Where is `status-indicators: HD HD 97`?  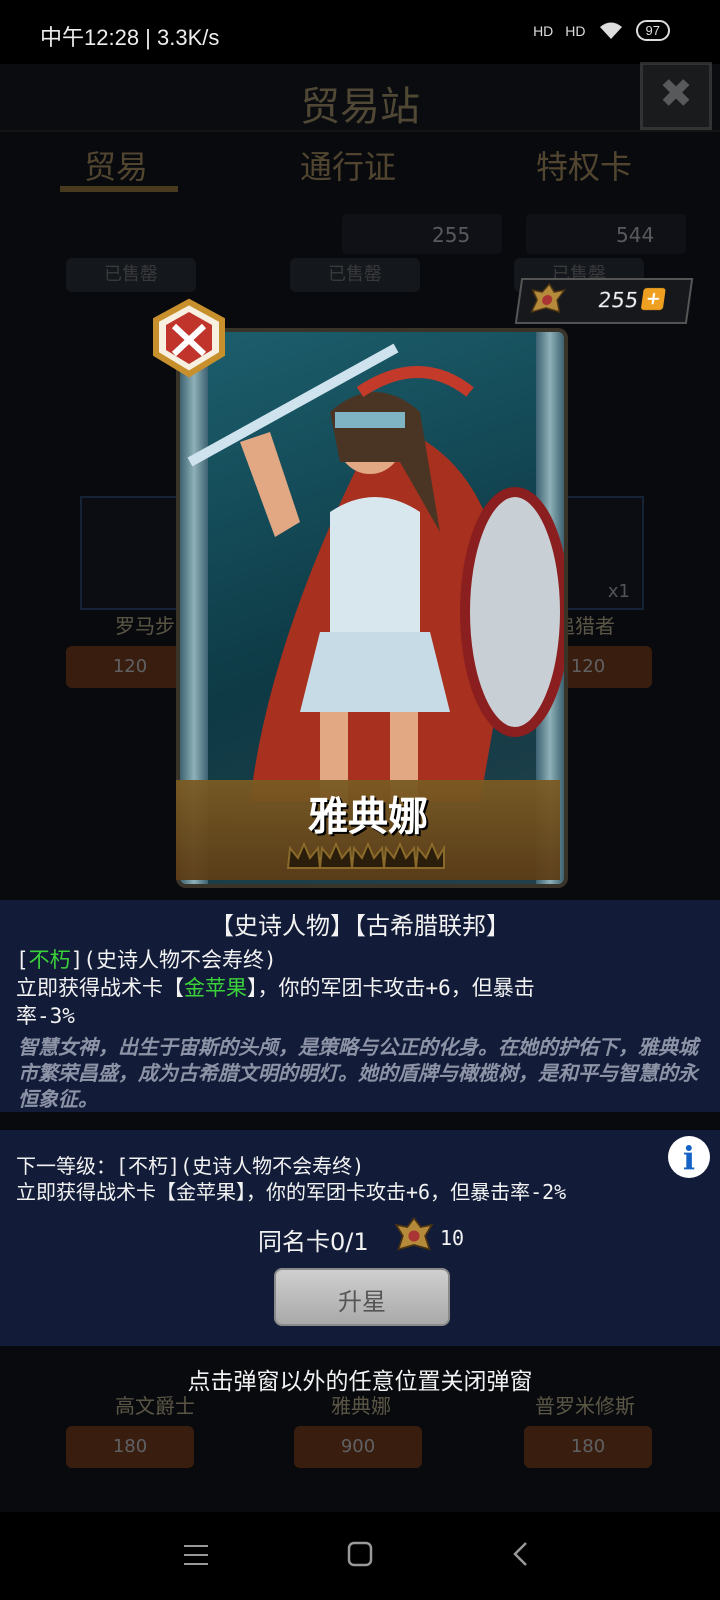
status-indicators: HD HD 97 is located at coordinates (601, 30).